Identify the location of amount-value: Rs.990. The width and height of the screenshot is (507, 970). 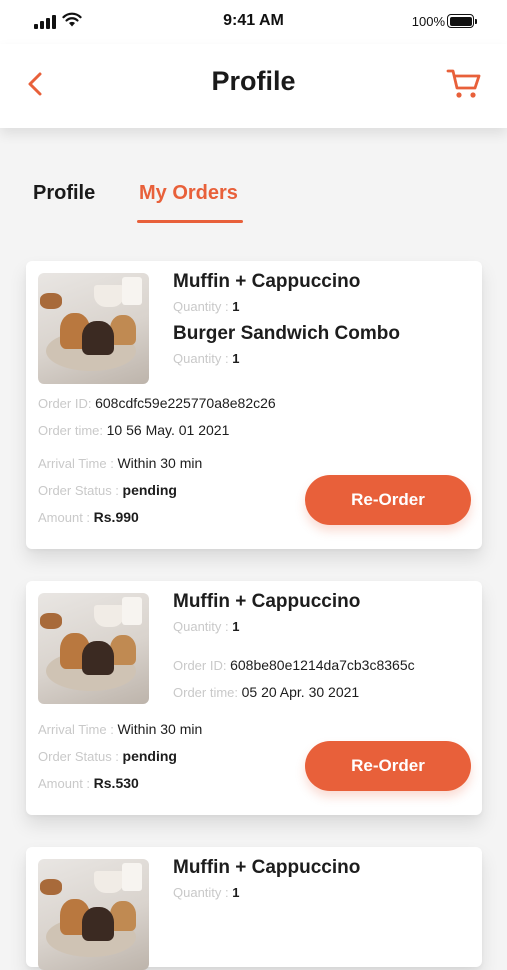
(116, 517).